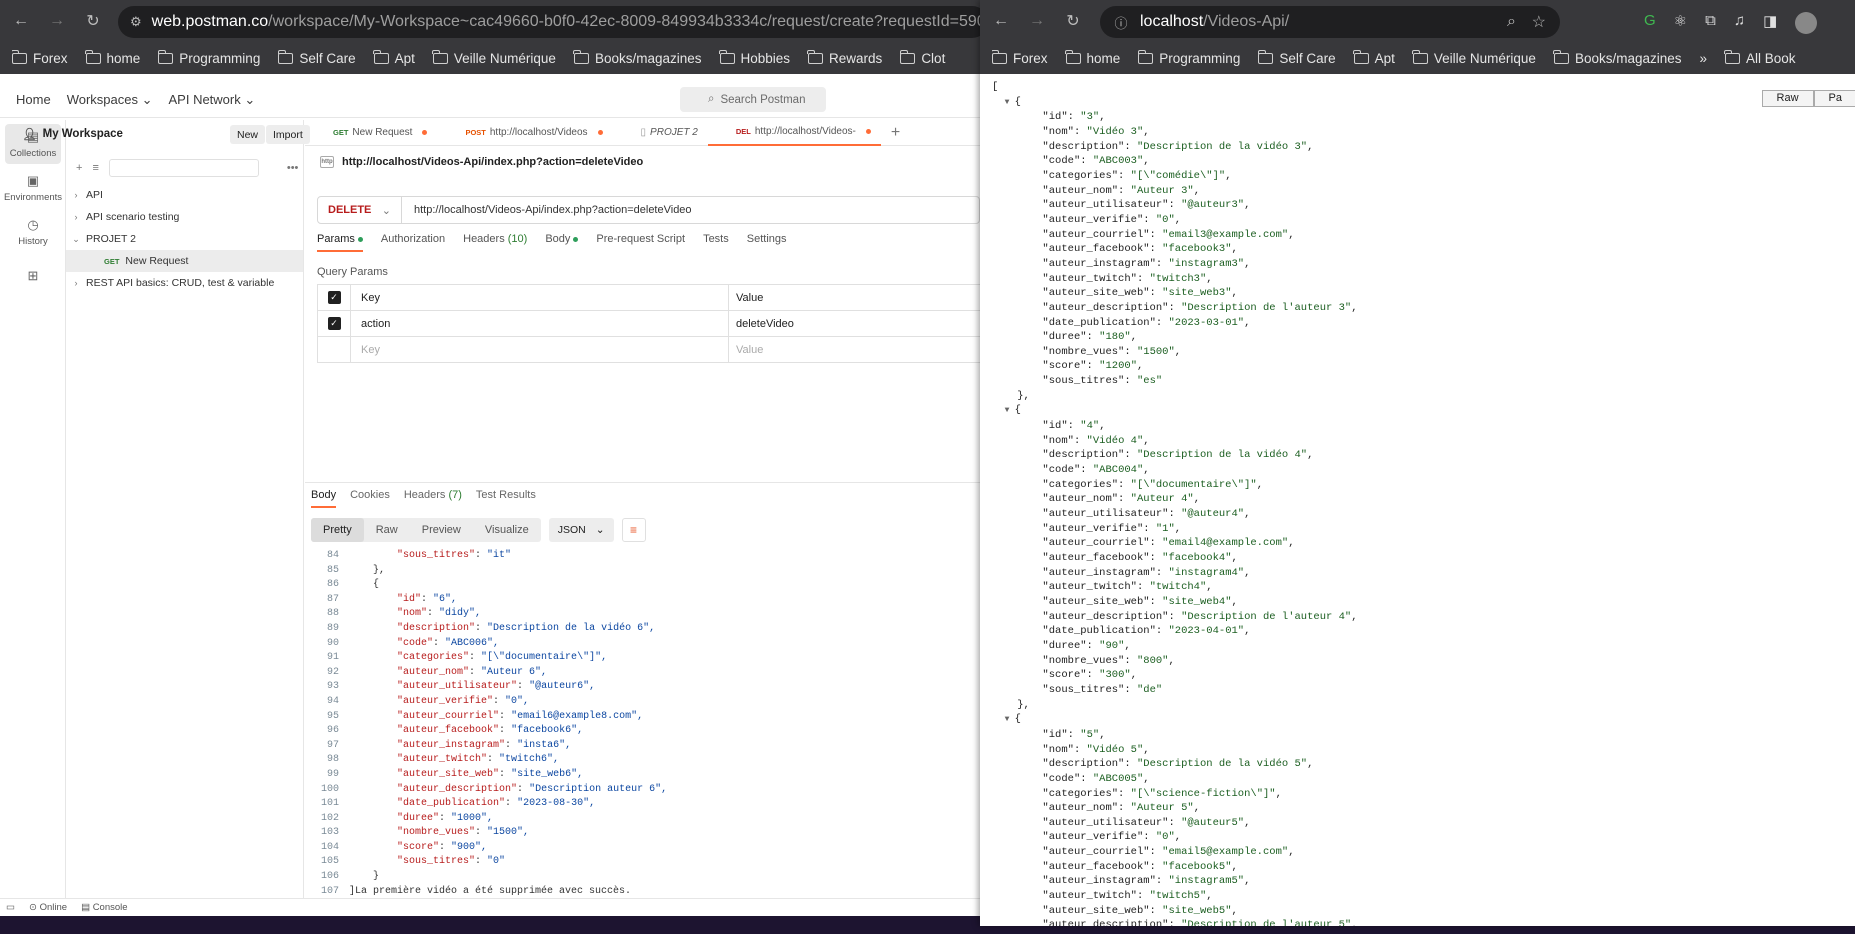 Image resolution: width=1855 pixels, height=934 pixels. I want to click on request-tab: DEL http://localhost/Videos-, so click(794, 133).